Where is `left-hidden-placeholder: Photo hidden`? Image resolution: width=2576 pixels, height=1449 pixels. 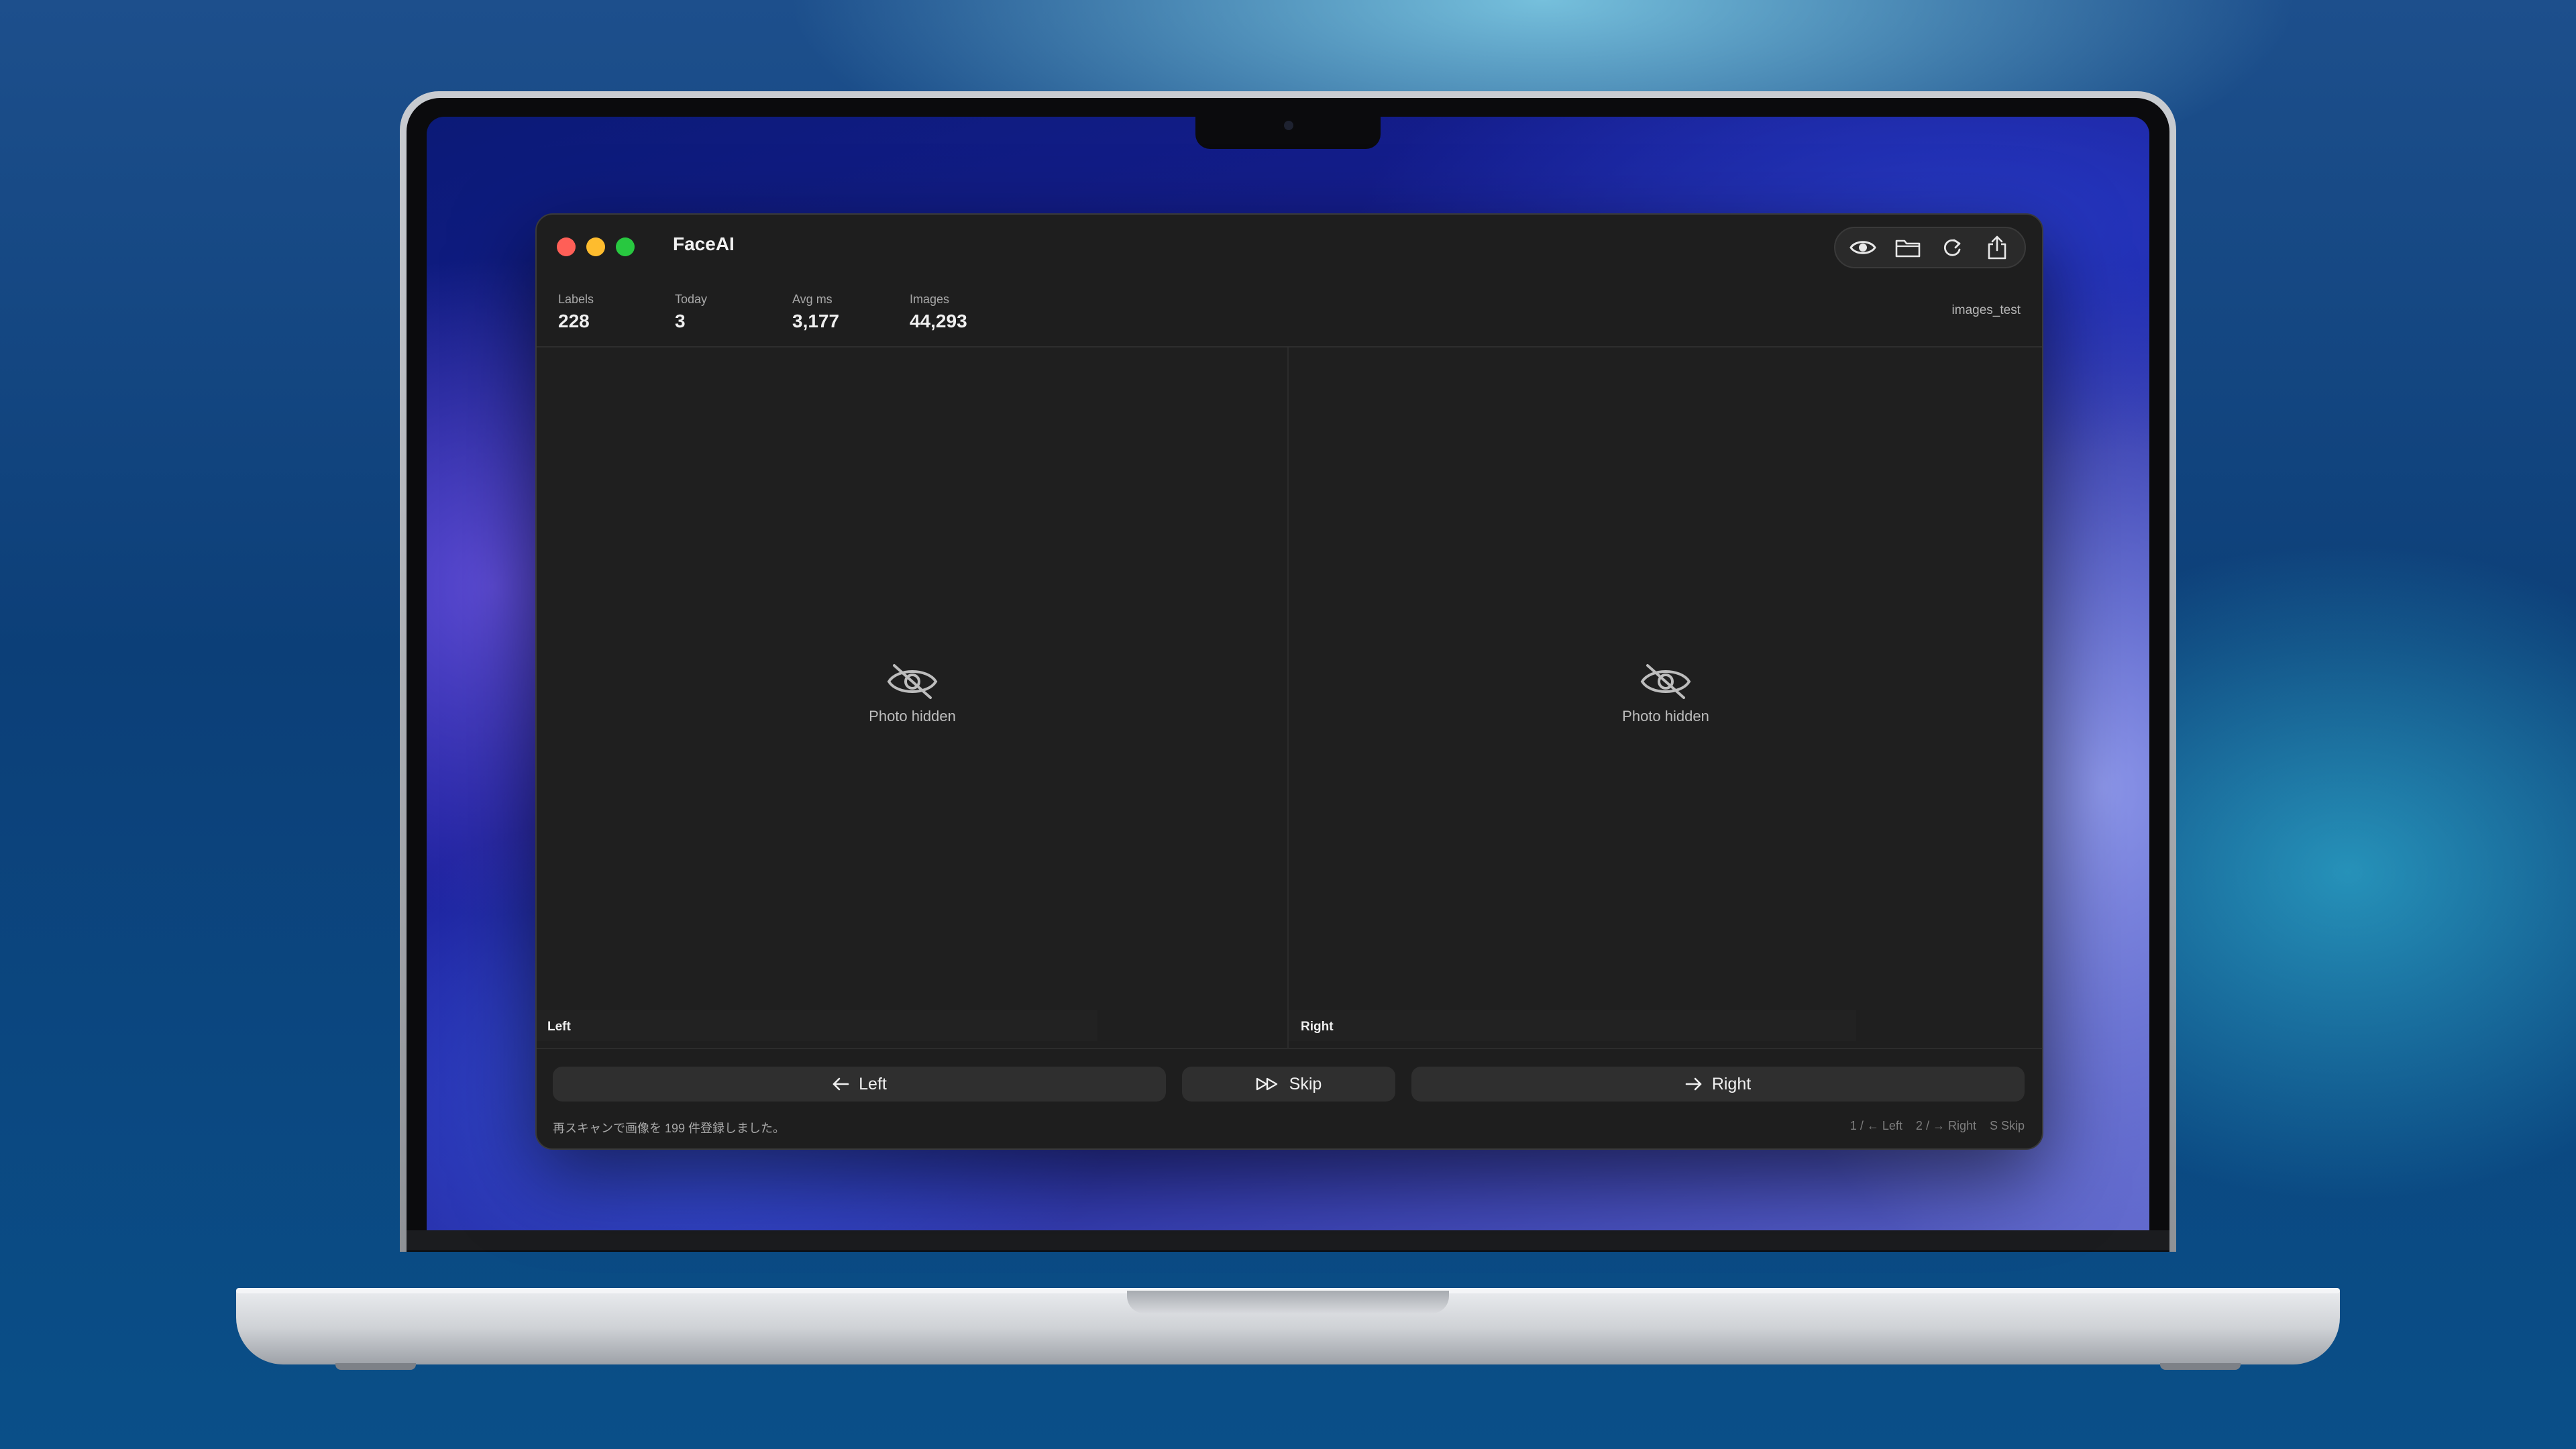 left-hidden-placeholder: Photo hidden is located at coordinates (912, 694).